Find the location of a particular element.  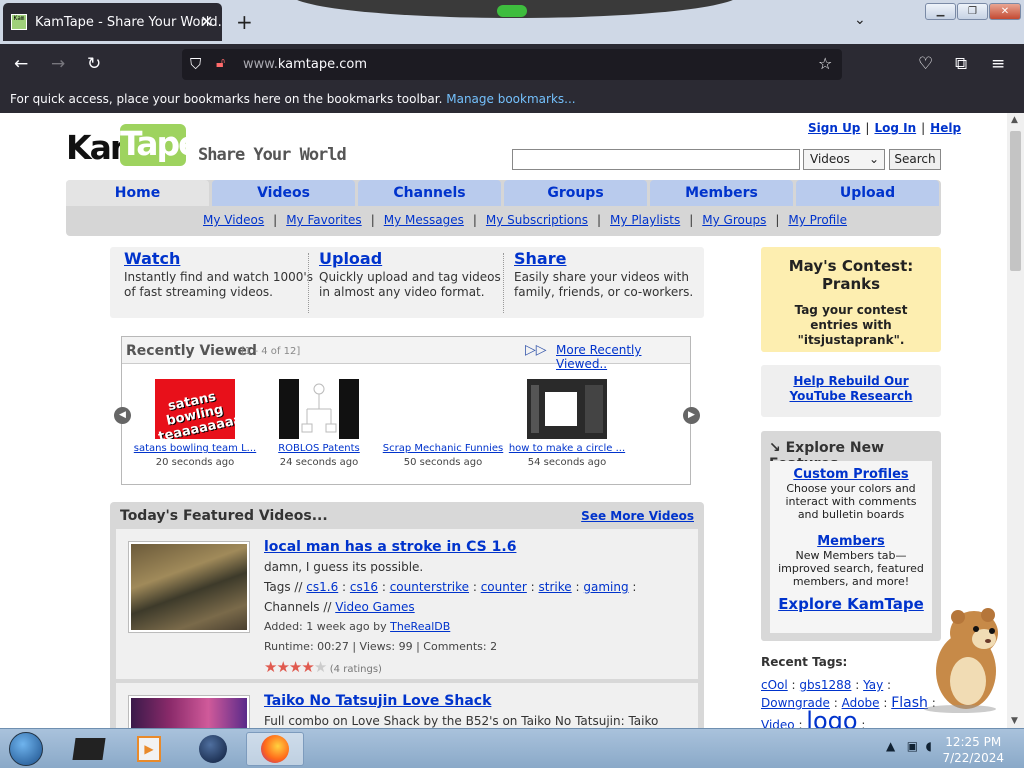

previous-arrow-icon: ◀ is located at coordinates (122, 415).